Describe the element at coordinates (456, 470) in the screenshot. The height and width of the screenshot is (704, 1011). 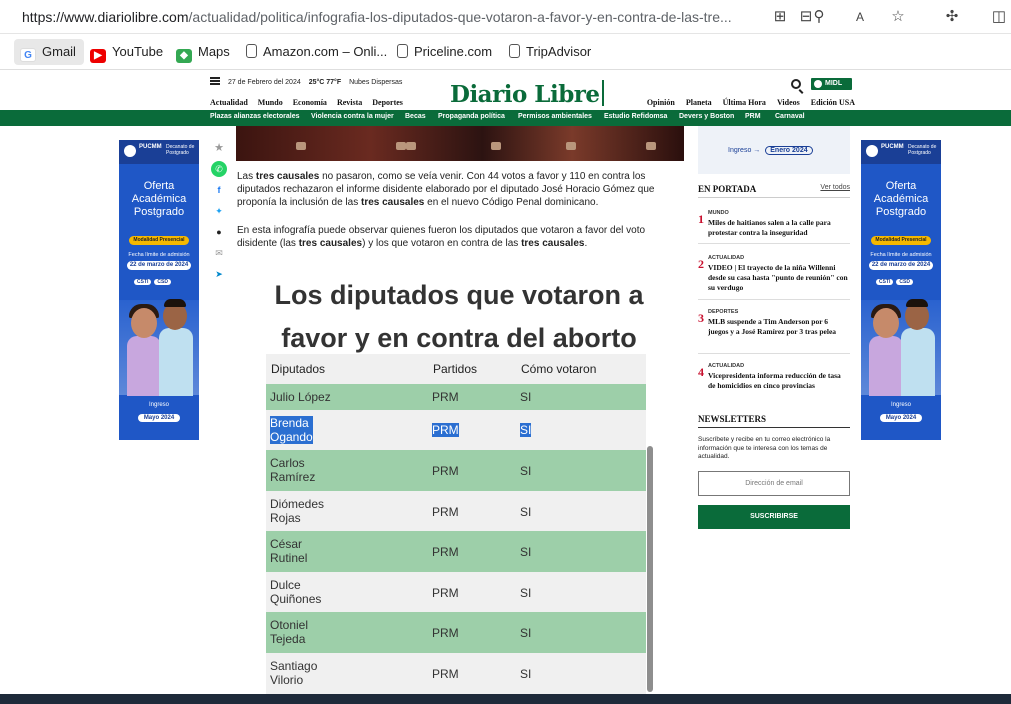
I see `table-row: Carlos Ramírez PRM SI` at that location.